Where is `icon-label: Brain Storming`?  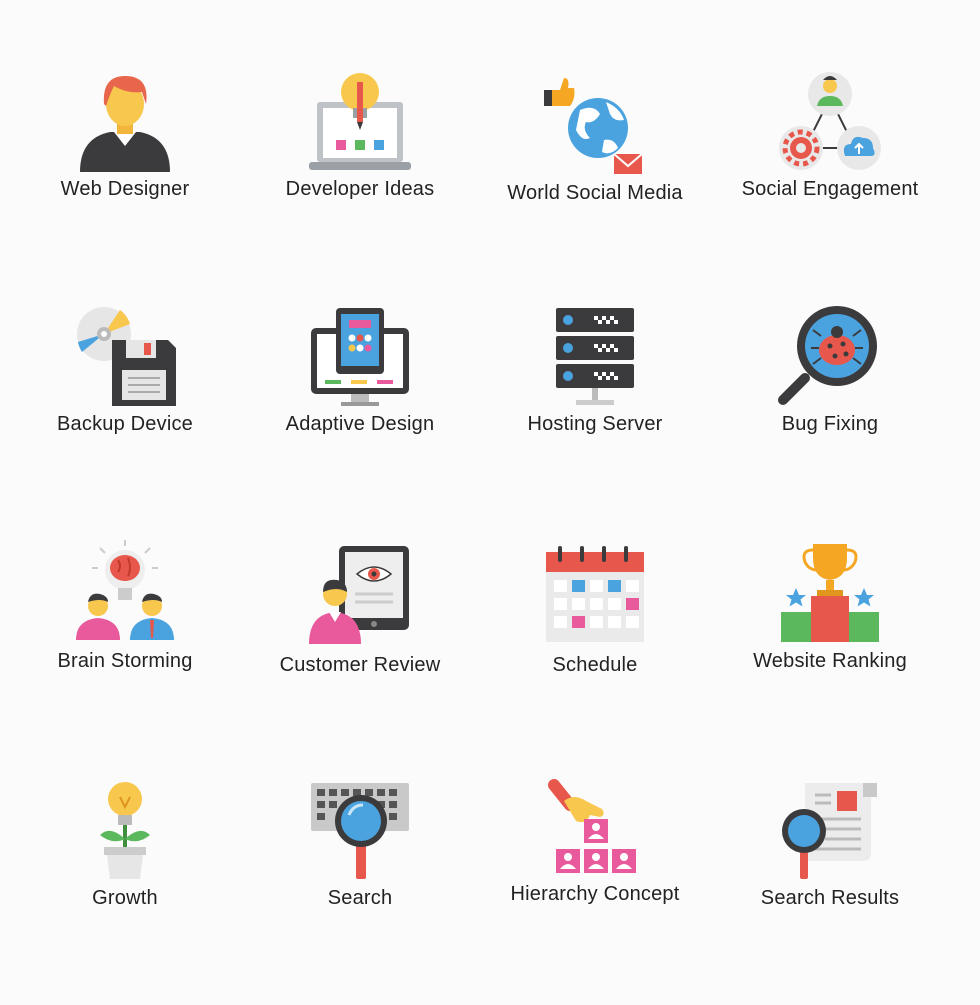 icon-label: Brain Storming is located at coordinates (125, 661).